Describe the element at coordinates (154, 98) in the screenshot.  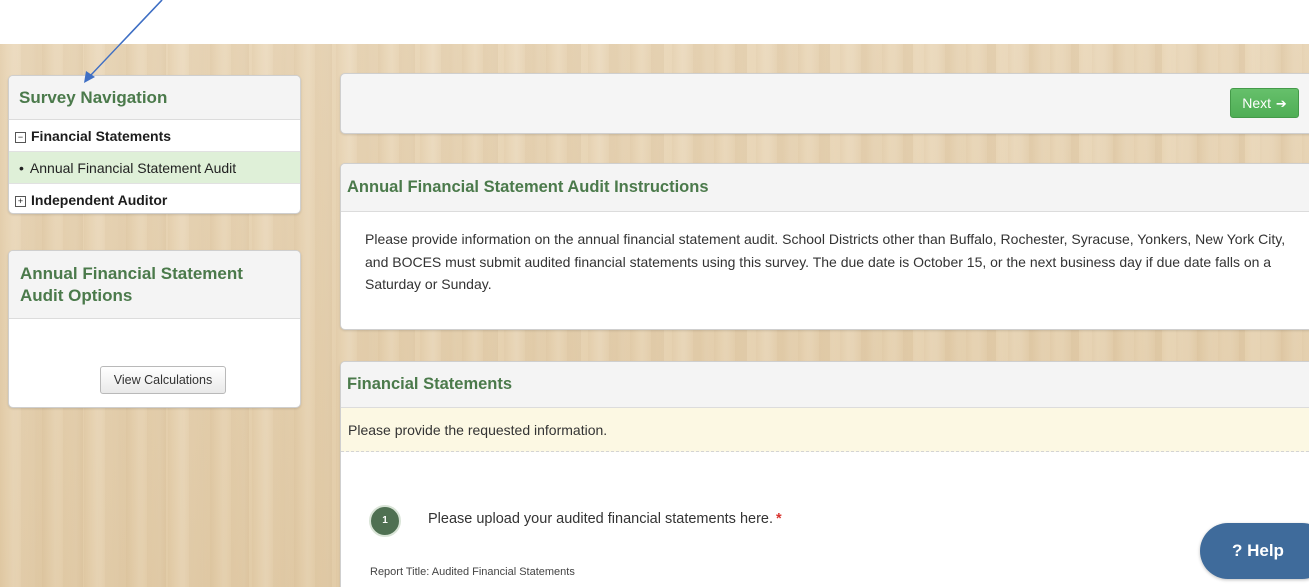
I see `survey-navigation-title: Survey Navigation` at that location.